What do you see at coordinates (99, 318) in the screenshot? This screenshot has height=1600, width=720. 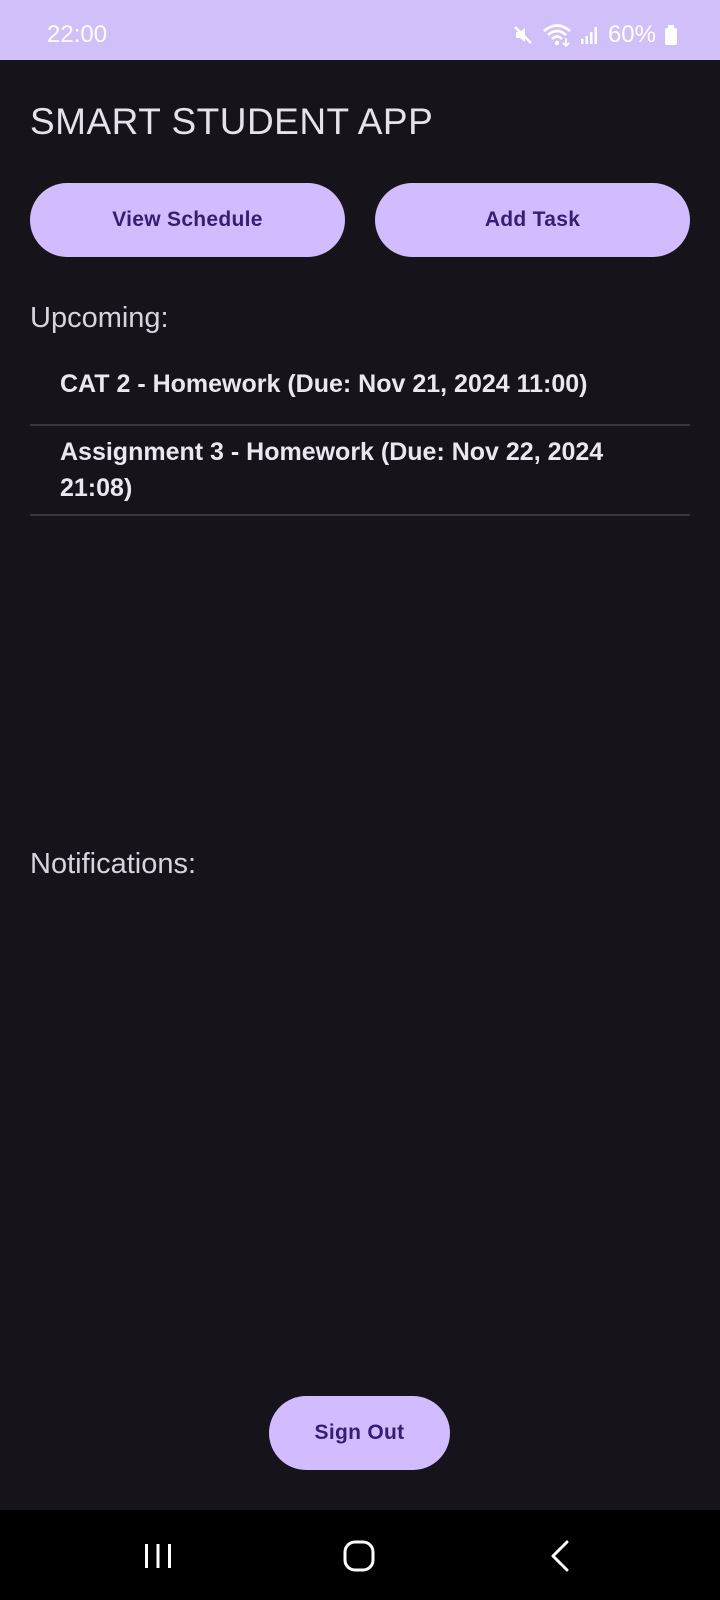 I see `upcoming-heading: Upcoming:` at bounding box center [99, 318].